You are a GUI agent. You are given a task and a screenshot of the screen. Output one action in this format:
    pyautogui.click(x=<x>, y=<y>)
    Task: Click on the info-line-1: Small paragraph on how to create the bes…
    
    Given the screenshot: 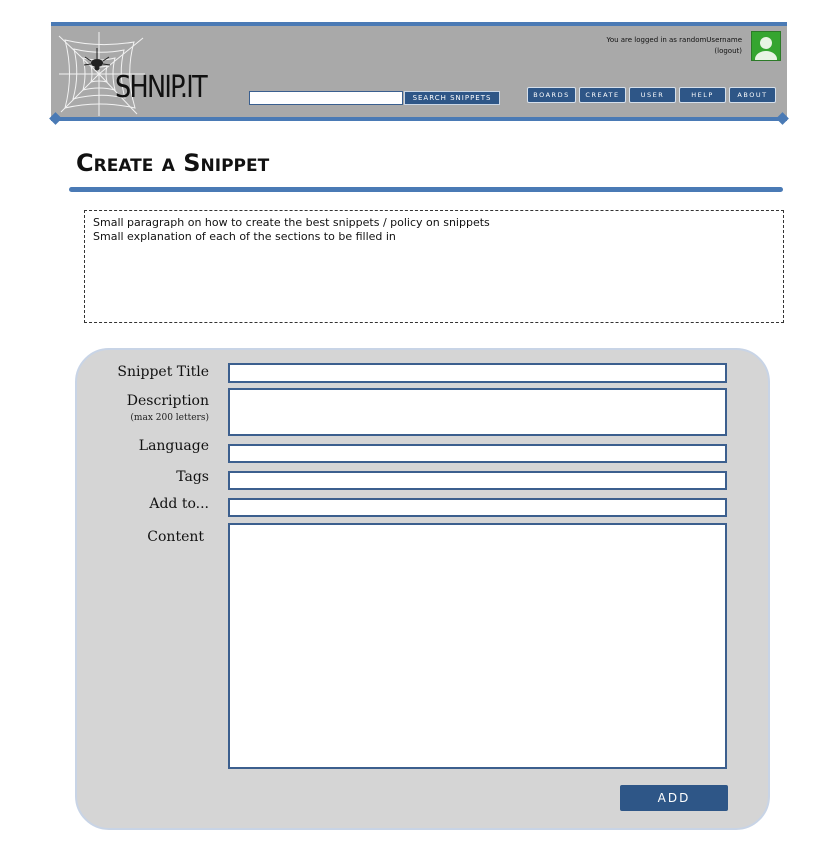 What is the action you would take?
    pyautogui.click(x=291, y=222)
    